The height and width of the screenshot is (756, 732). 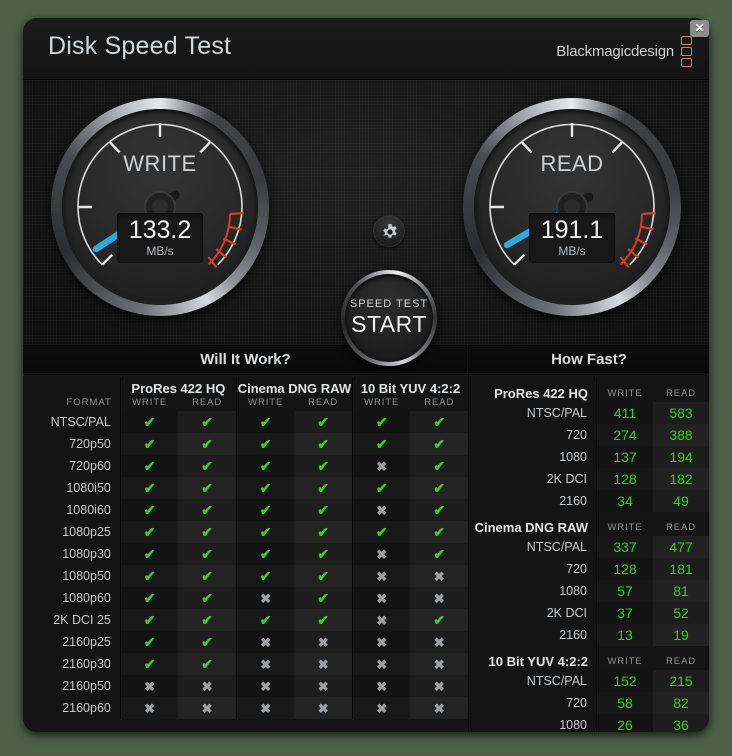 What do you see at coordinates (572, 238) in the screenshot?
I see `read-readout: 191.1 MB/s` at bounding box center [572, 238].